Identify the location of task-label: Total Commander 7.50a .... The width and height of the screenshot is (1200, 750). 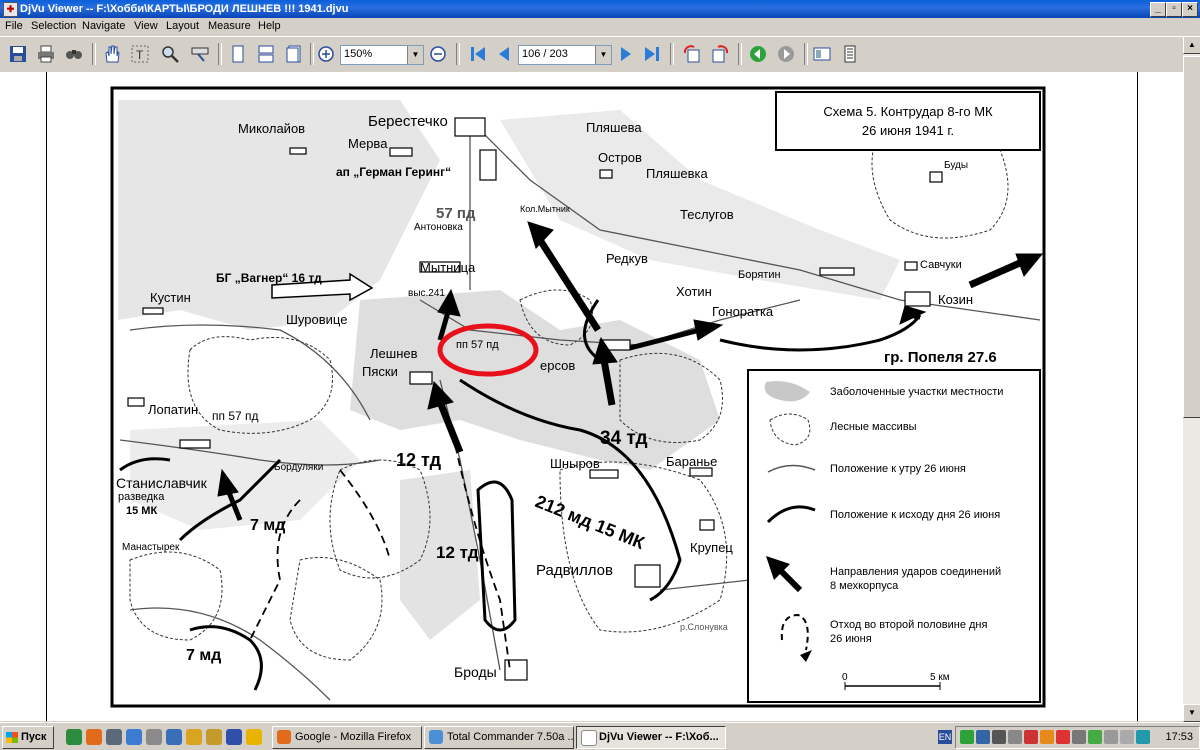
(510, 737).